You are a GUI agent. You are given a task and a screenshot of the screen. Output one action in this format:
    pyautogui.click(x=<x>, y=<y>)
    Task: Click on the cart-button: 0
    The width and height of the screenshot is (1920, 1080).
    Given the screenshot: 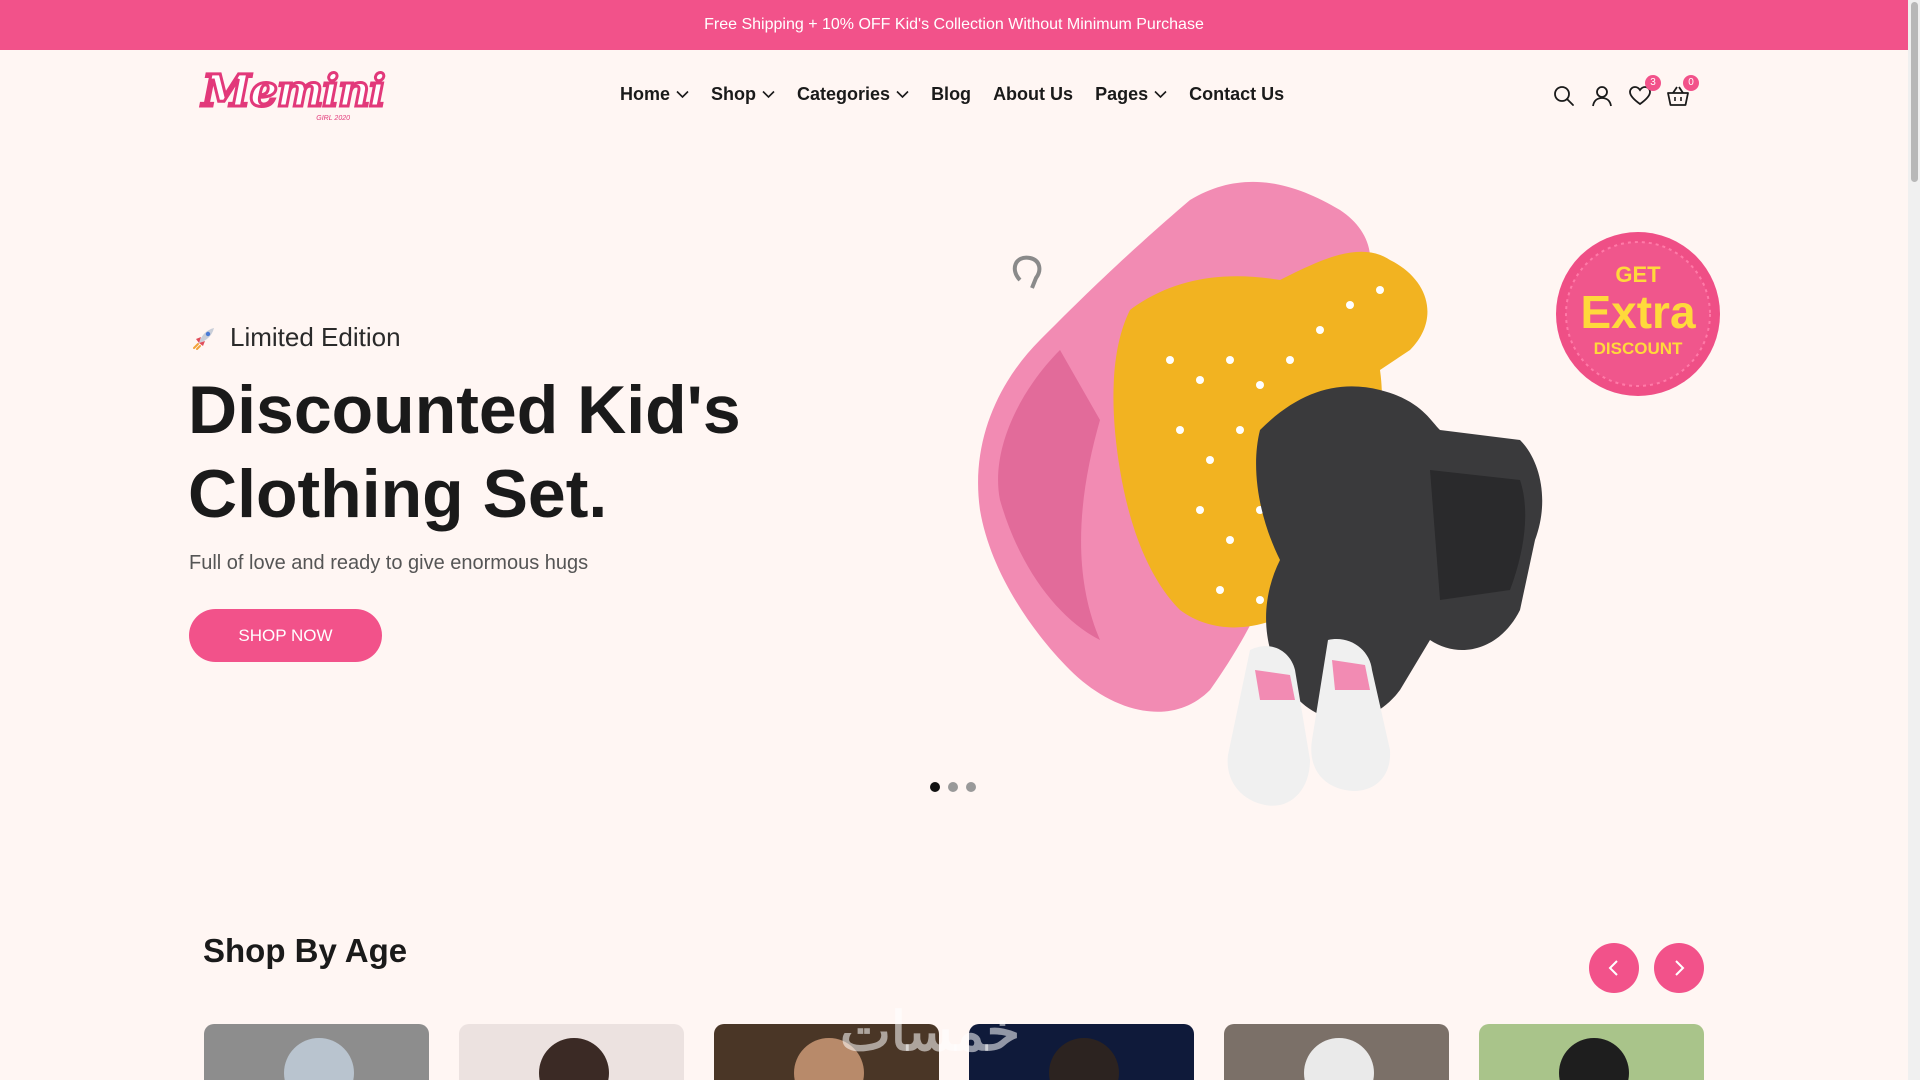 What is the action you would take?
    pyautogui.click(x=1682, y=92)
    